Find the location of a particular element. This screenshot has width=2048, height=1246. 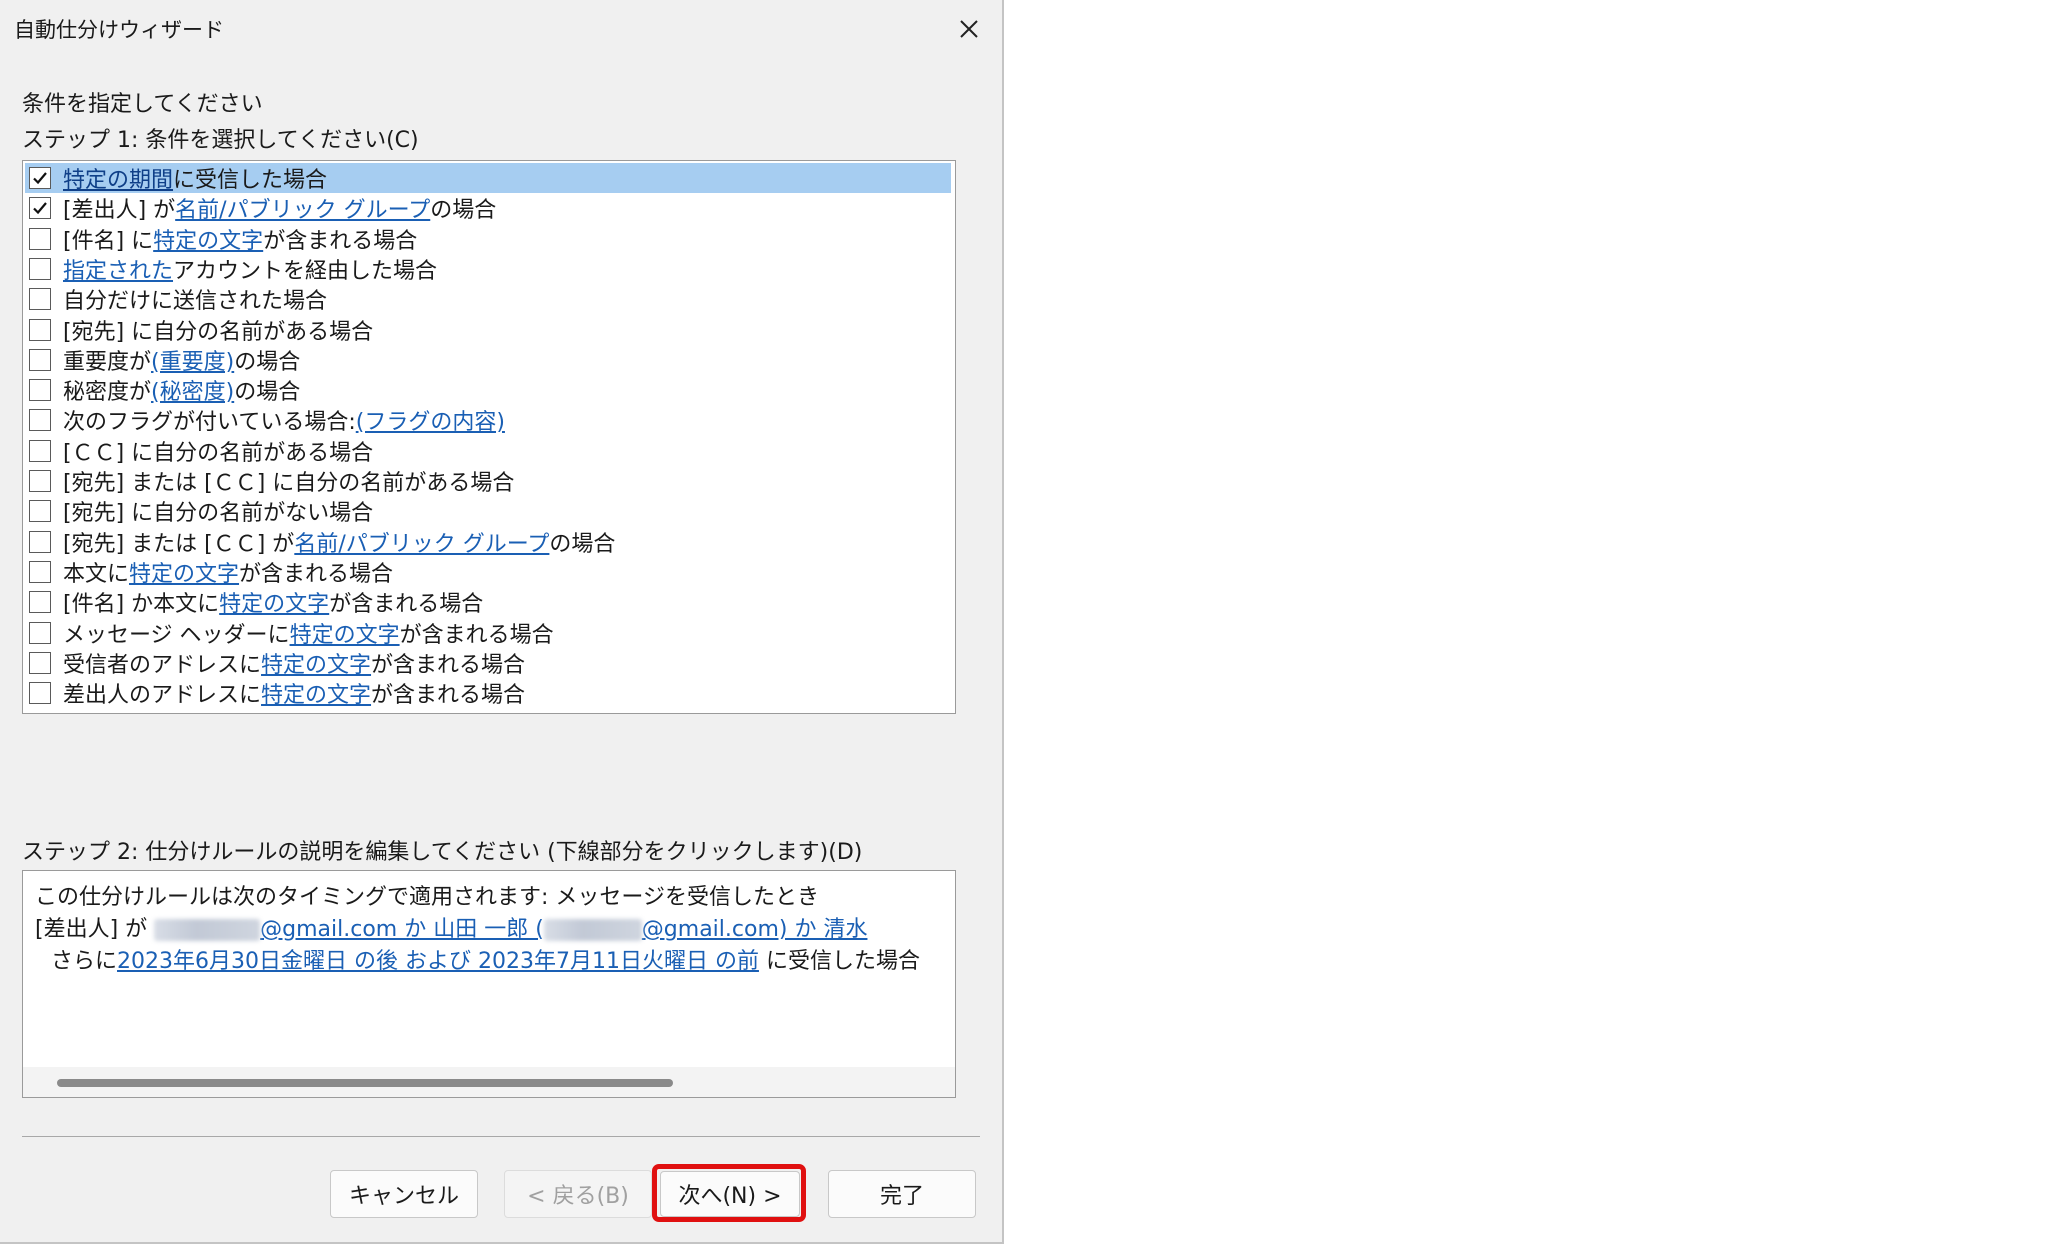

condition-row: メッセージ ヘッダーに 特定の文字 が含まれる場合 is located at coordinates (489, 633).